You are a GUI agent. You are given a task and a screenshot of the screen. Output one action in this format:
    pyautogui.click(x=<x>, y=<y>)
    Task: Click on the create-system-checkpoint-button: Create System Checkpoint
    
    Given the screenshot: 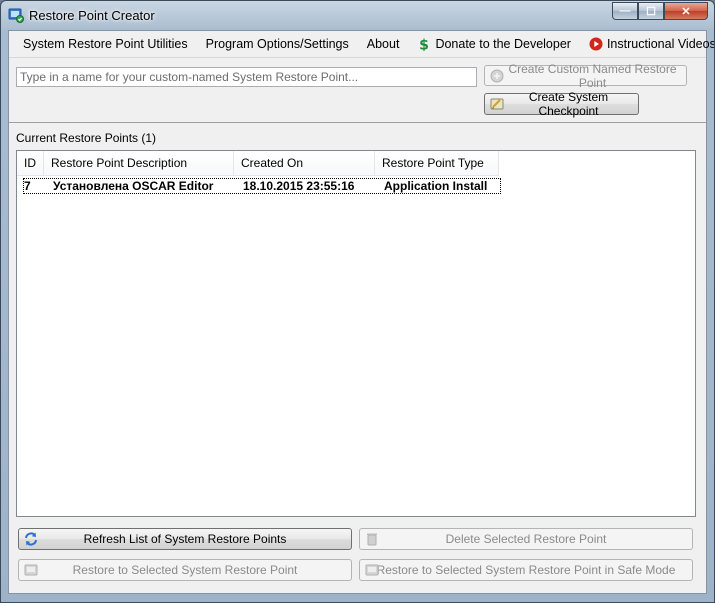 What is the action you would take?
    pyautogui.click(x=561, y=104)
    